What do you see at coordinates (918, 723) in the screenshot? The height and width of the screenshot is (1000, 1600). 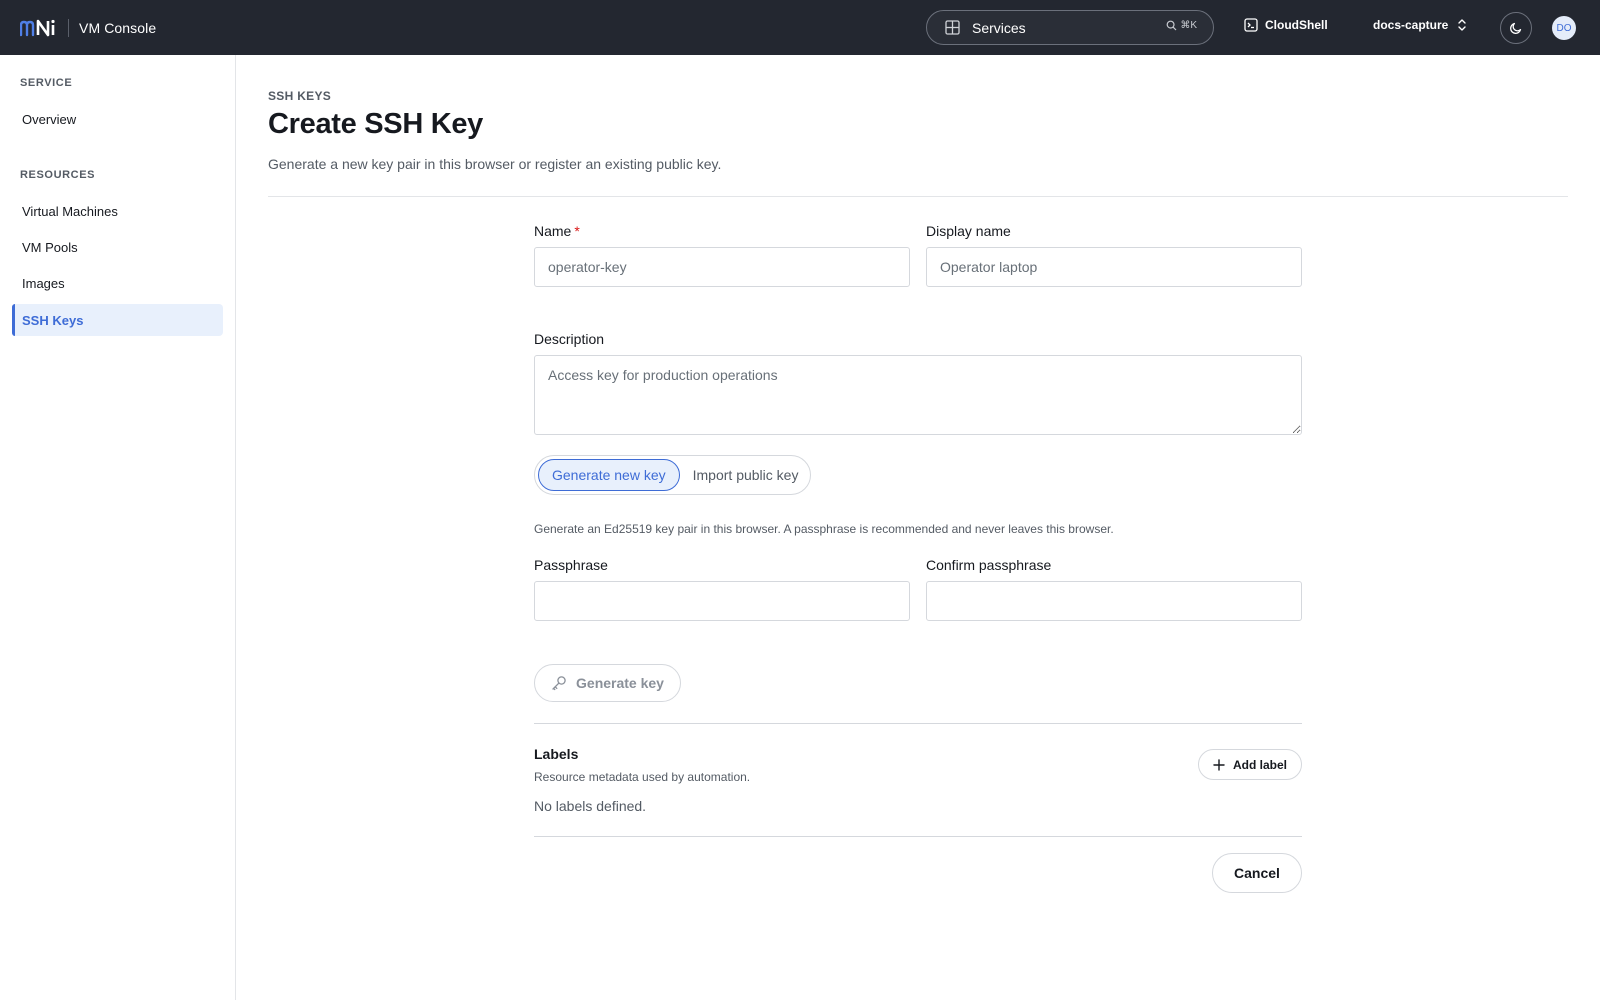 I see `labels-top-divider` at bounding box center [918, 723].